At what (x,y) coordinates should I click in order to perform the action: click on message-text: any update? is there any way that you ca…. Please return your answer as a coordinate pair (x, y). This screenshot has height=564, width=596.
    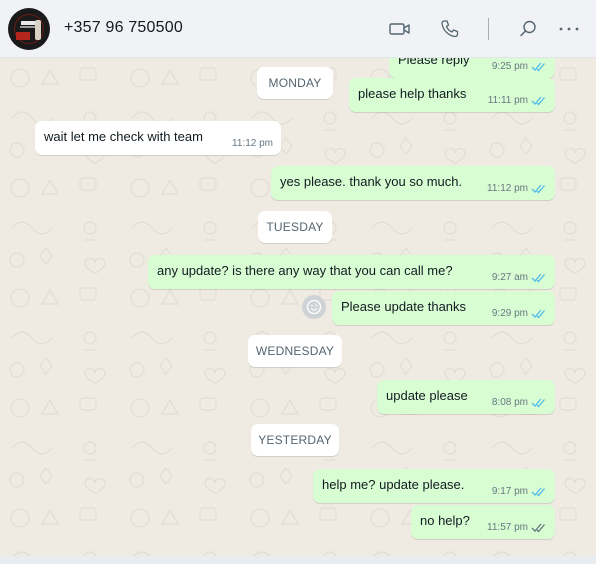
    Looking at the image, I should click on (305, 270).